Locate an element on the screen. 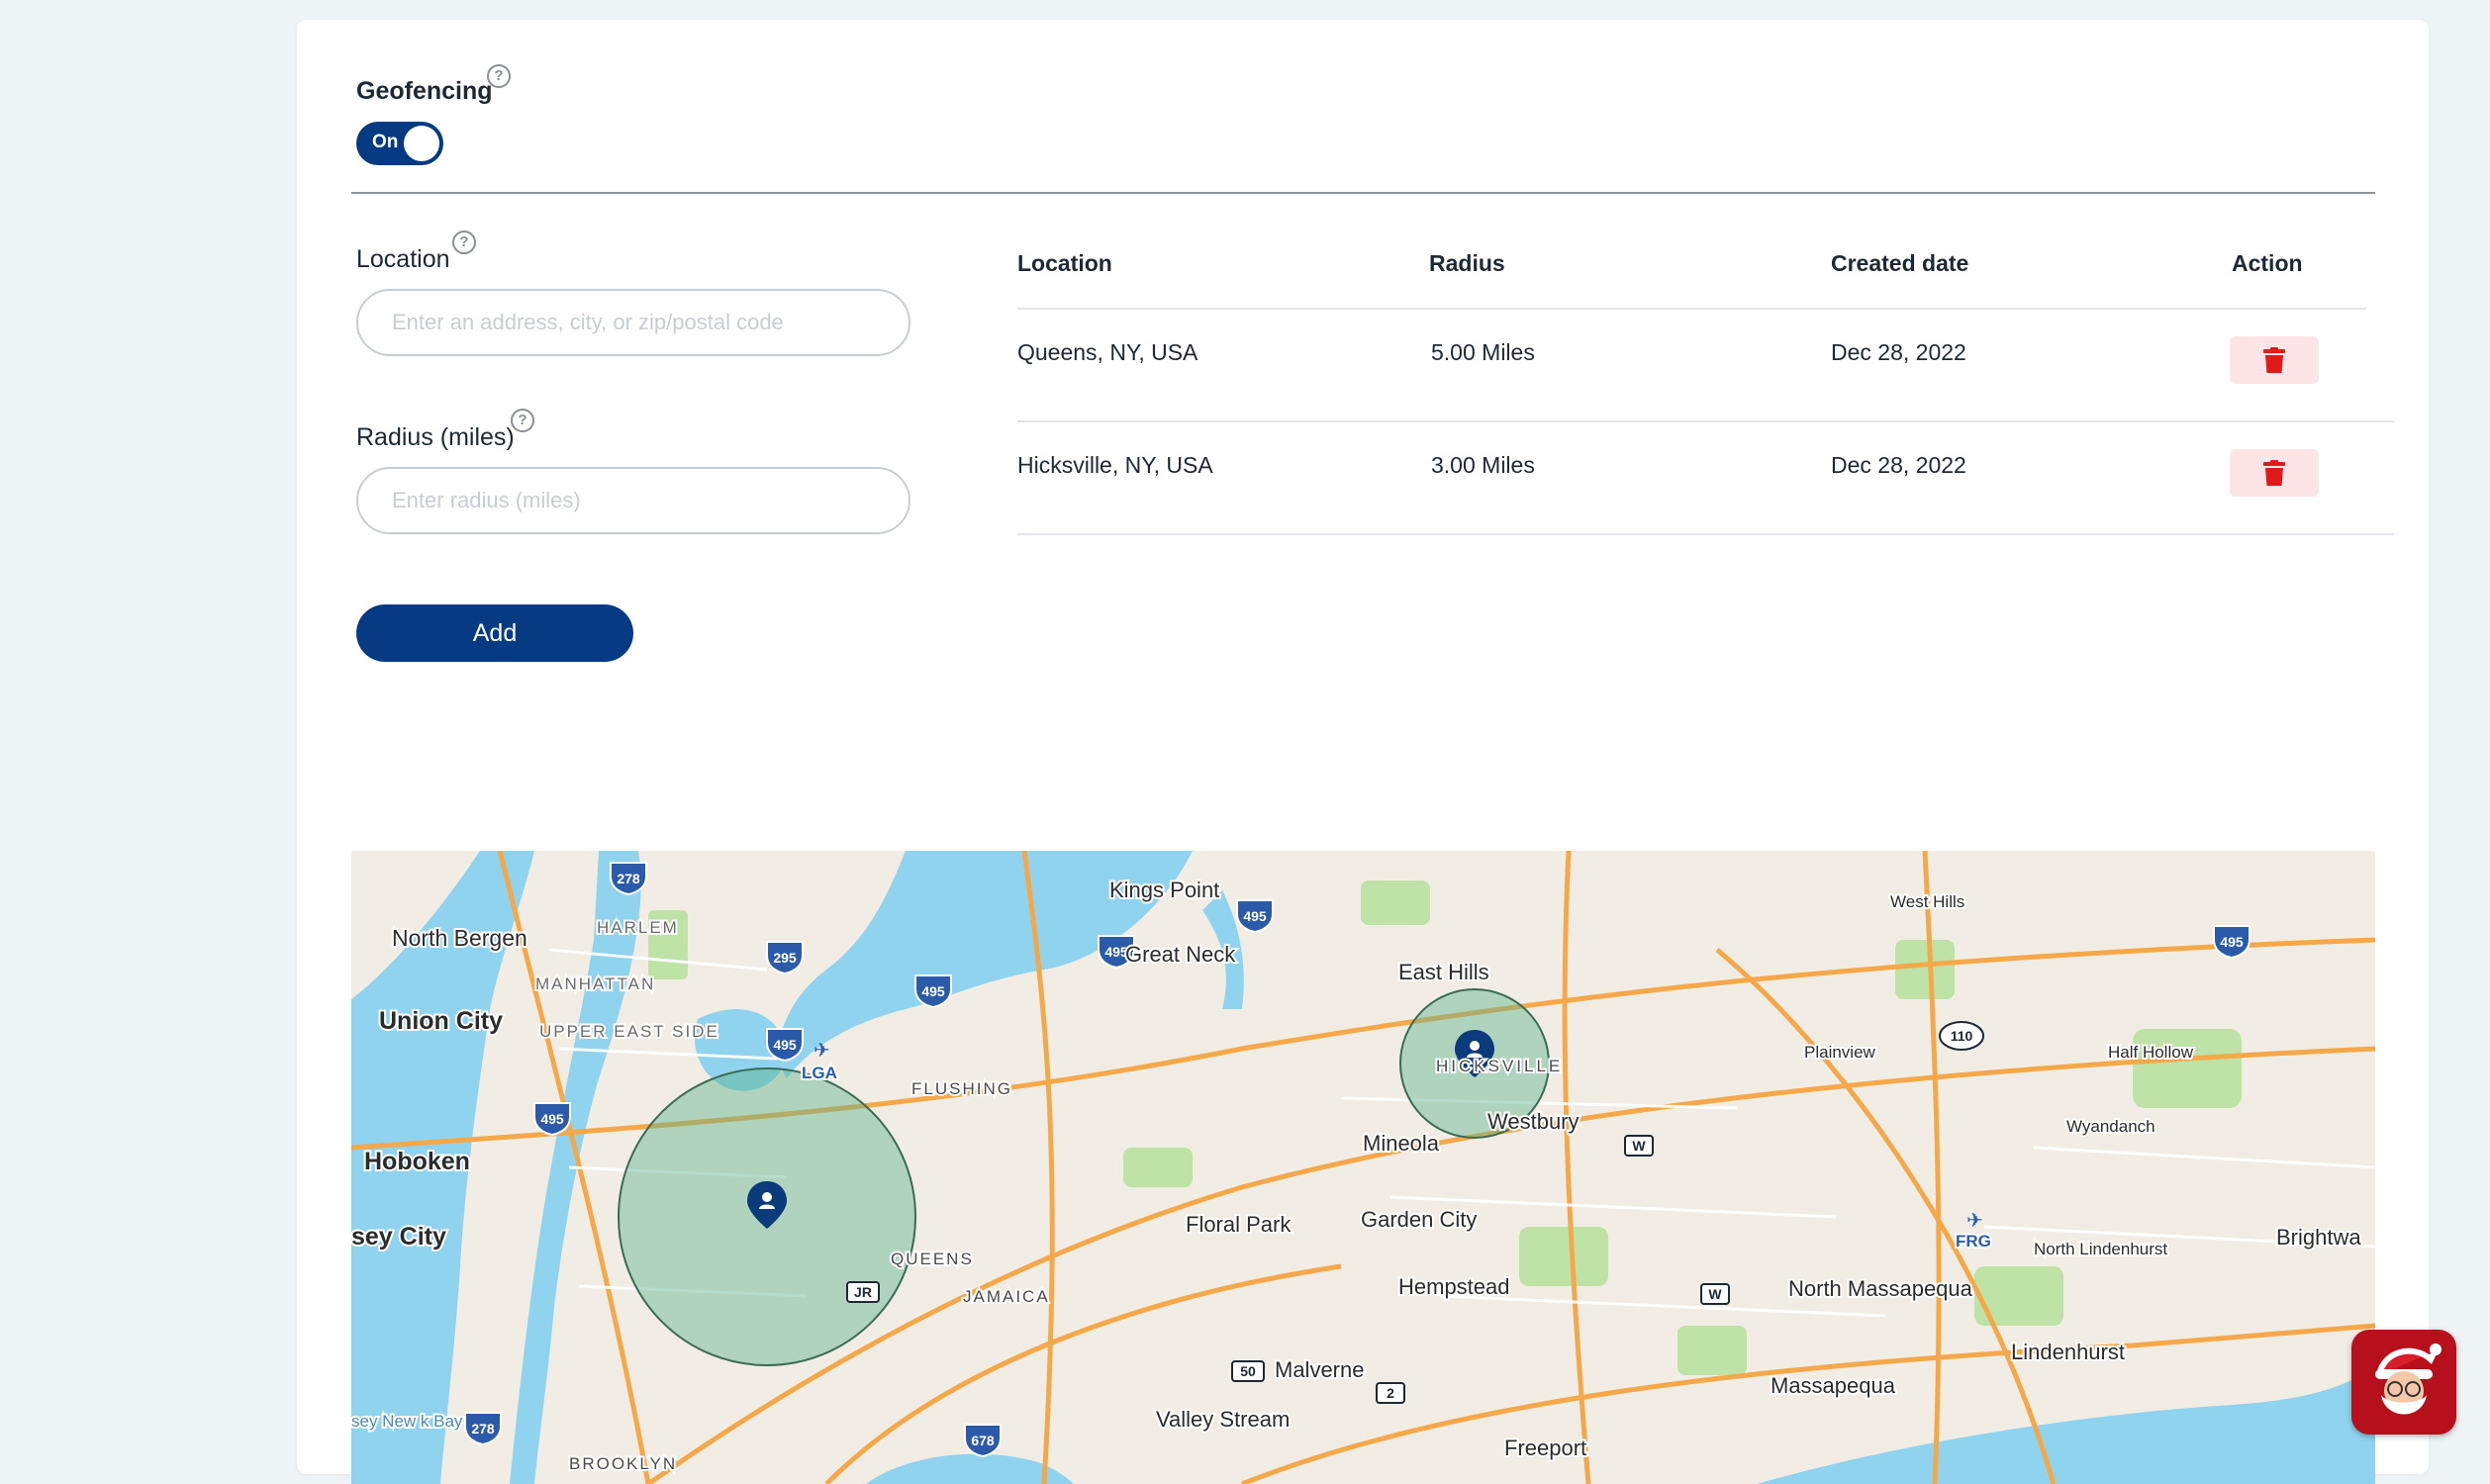 Image resolution: width=2490 pixels, height=1484 pixels. add-button: Add is located at coordinates (494, 633).